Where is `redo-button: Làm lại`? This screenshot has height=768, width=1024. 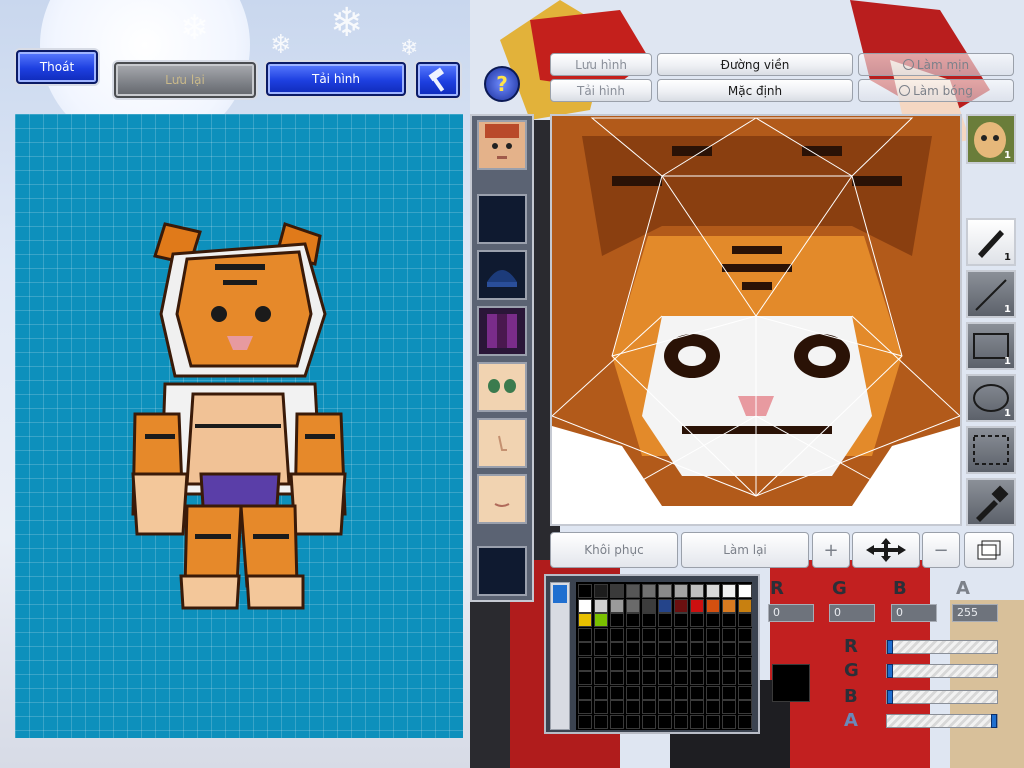
redo-button: Làm lại is located at coordinates (745, 550).